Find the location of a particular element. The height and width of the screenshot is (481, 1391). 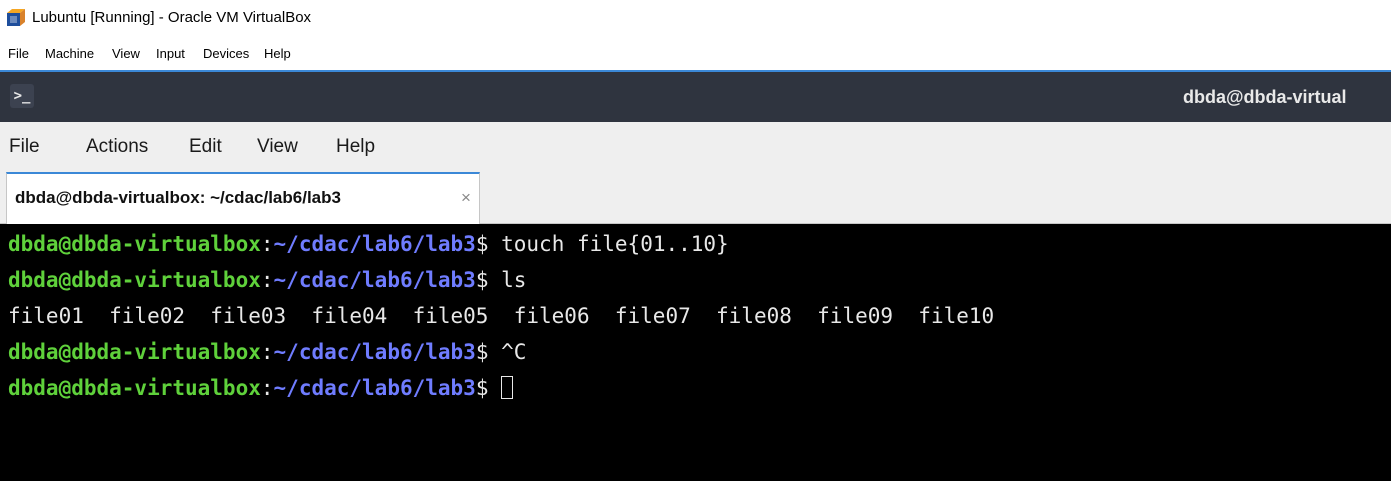

terminal-menu-file: File is located at coordinates (24, 147).